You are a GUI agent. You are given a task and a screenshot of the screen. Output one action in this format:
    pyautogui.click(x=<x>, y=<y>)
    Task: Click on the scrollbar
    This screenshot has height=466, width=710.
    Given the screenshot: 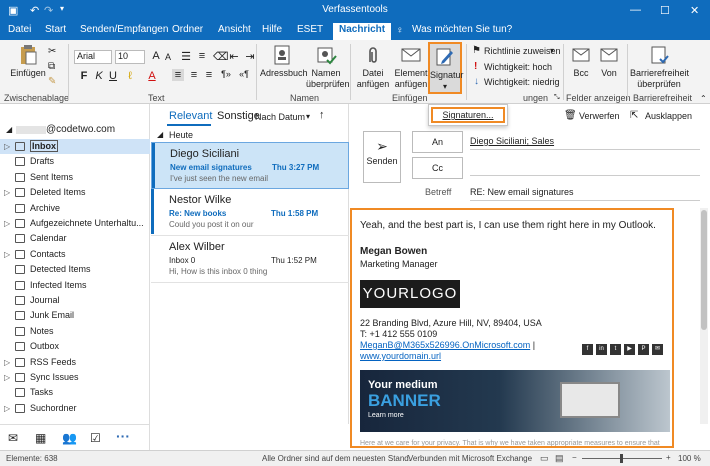 What is the action you would take?
    pyautogui.click(x=704, y=316)
    